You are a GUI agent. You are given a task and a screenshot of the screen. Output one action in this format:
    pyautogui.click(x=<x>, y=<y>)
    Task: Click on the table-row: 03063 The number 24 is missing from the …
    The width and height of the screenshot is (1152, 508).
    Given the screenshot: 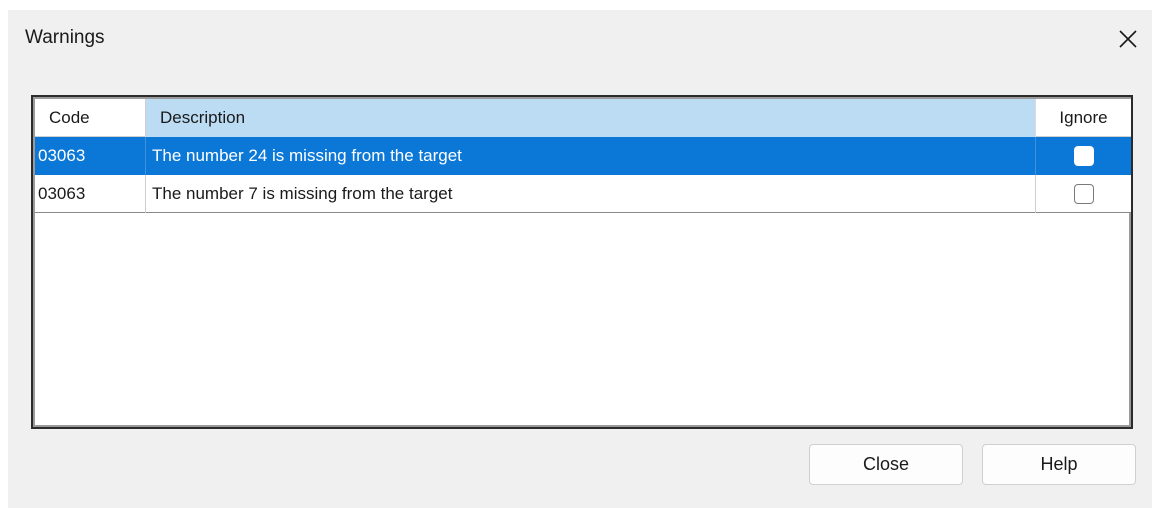 What is the action you would take?
    pyautogui.click(x=583, y=156)
    